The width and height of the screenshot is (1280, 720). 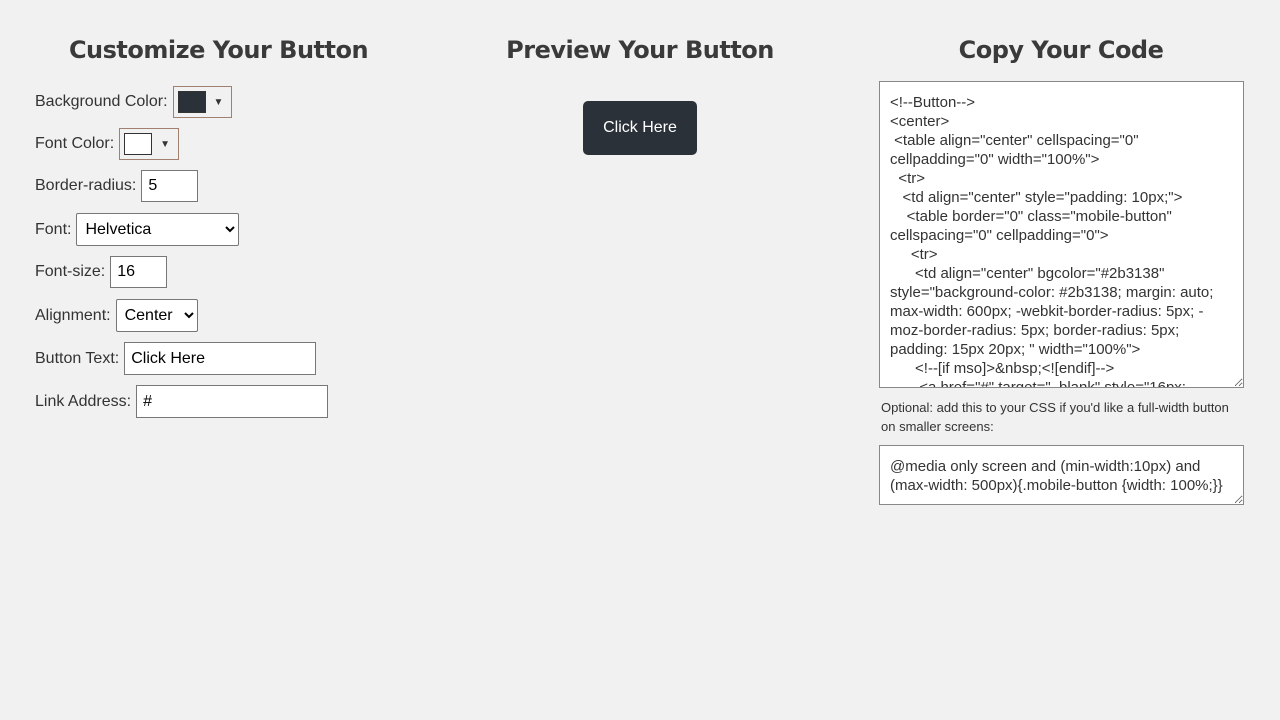 I want to click on bg-color-row: Background Color: ▼, so click(x=134, y=102).